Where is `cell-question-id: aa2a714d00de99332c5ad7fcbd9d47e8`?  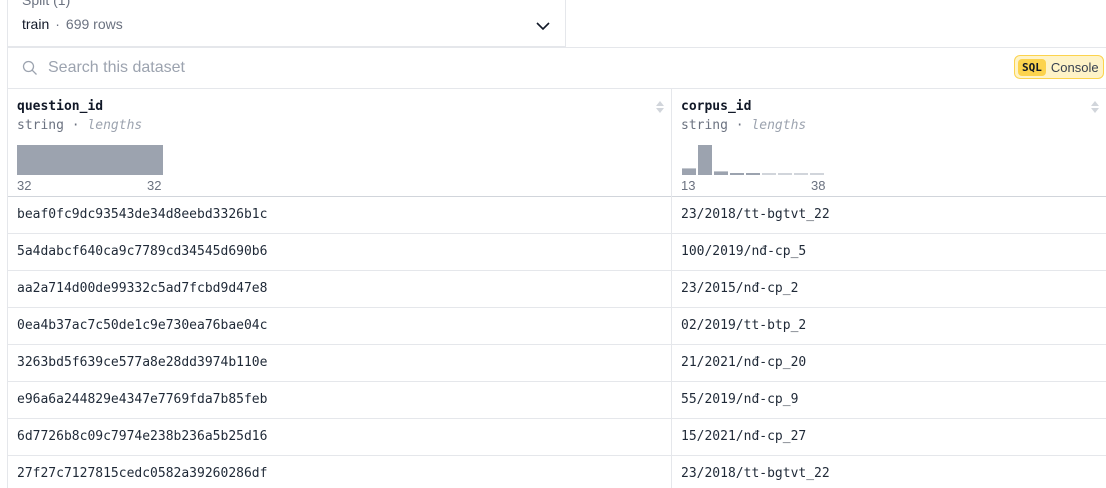
cell-question-id: aa2a714d00de99332c5ad7fcbd9d47e8 is located at coordinates (340, 289).